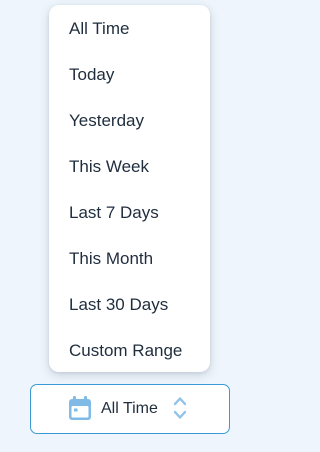 The image size is (320, 452). What do you see at coordinates (80, 408) in the screenshot?
I see `calendar-icon` at bounding box center [80, 408].